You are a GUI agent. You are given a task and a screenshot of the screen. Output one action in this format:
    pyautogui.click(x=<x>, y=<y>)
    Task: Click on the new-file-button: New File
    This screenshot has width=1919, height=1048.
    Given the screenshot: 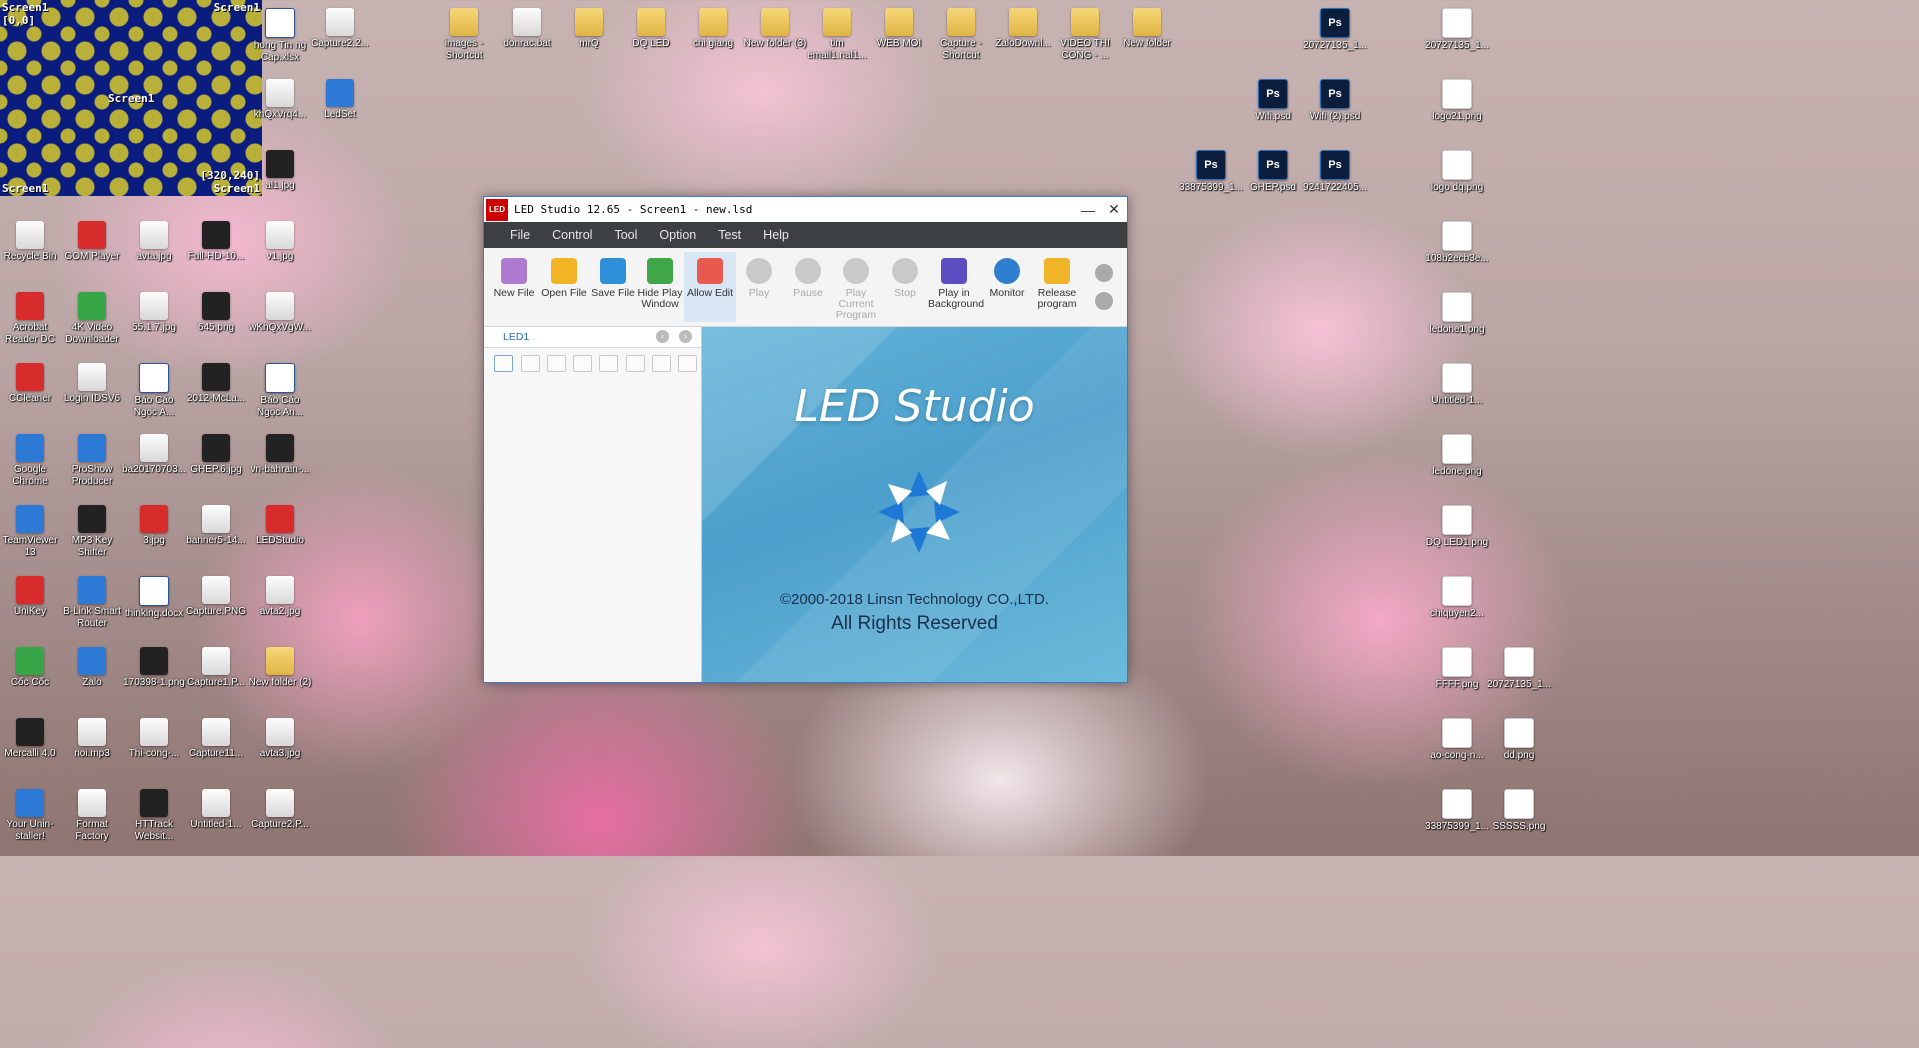 What is the action you would take?
    pyautogui.click(x=514, y=287)
    